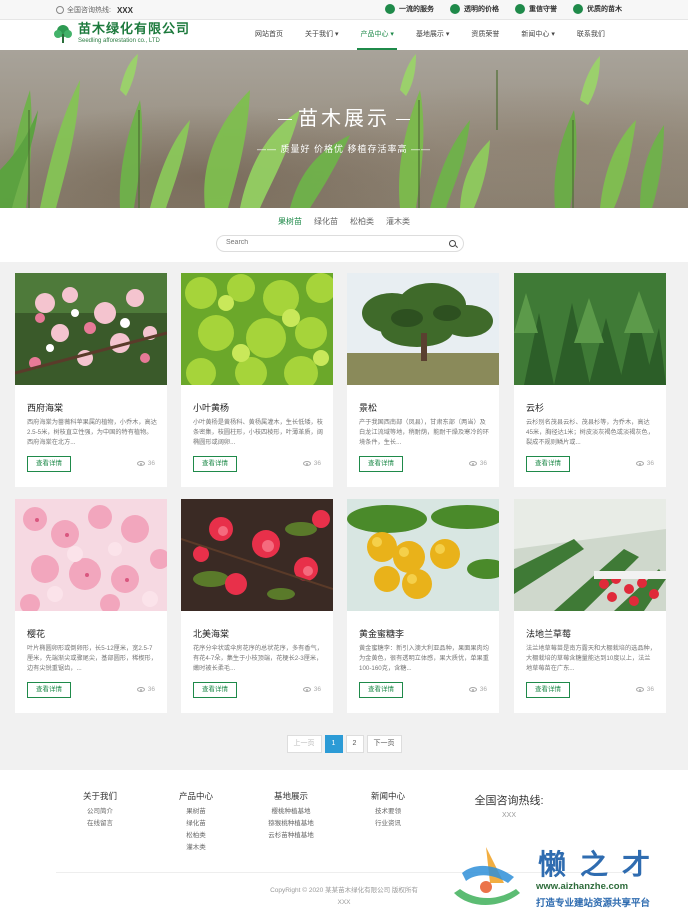  Describe the element at coordinates (100, 824) in the screenshot. I see `footer-link: 在线留言` at that location.